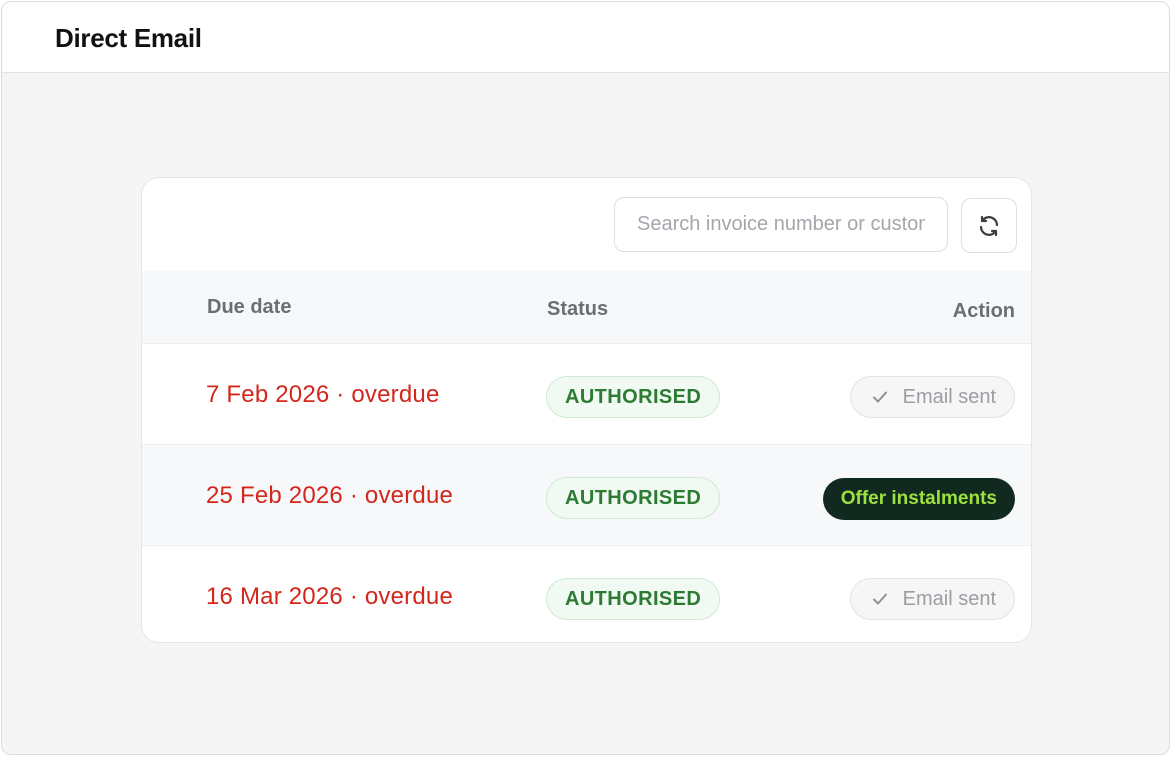  I want to click on refresh-button, so click(989, 225).